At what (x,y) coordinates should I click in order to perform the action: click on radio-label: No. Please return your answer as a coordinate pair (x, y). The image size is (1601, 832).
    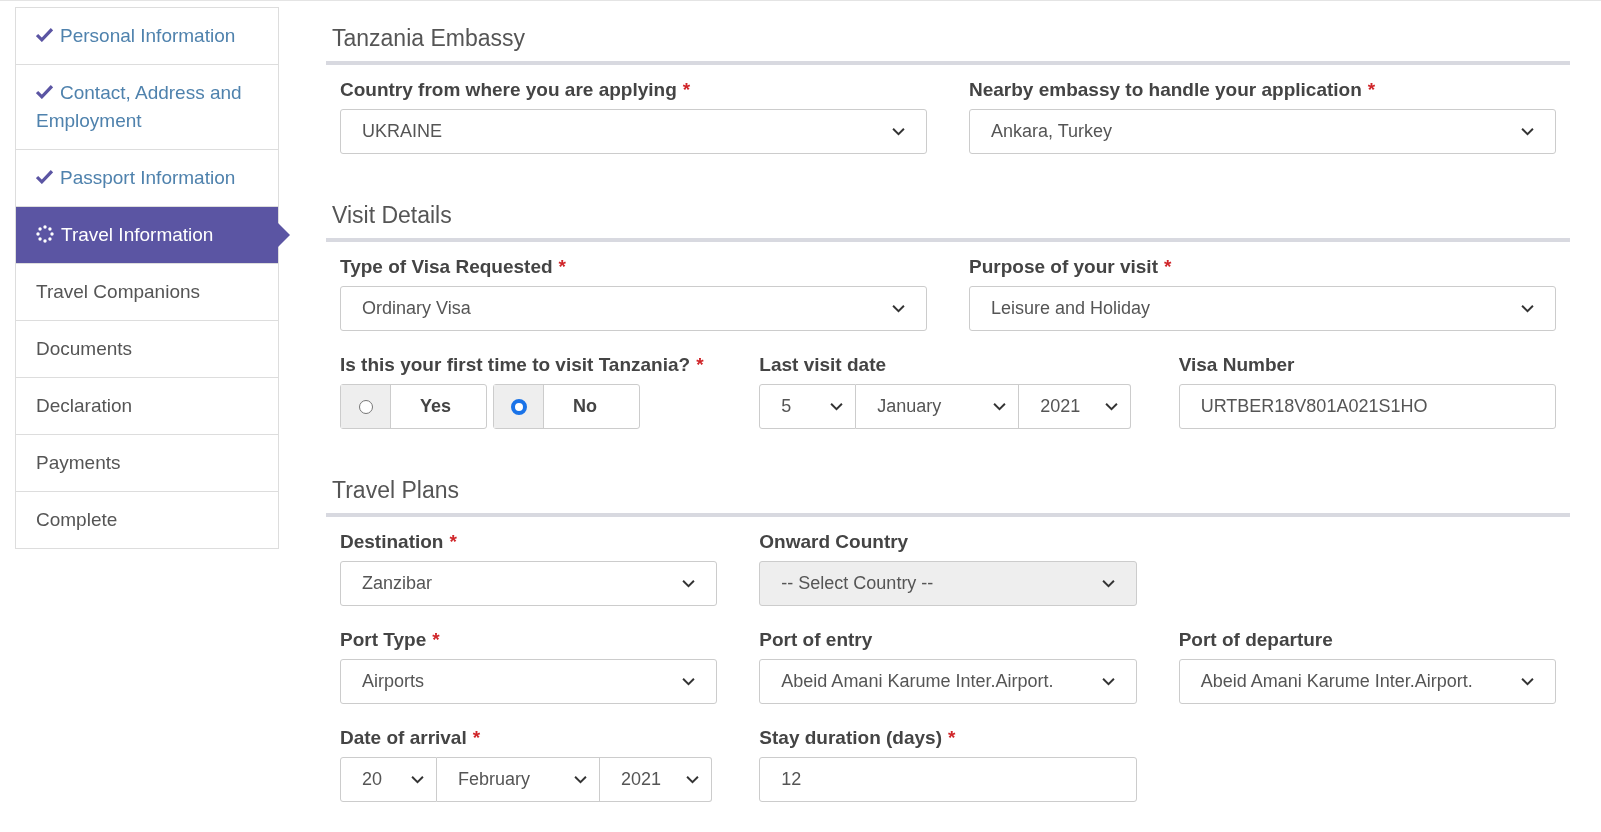
    Looking at the image, I should click on (585, 406).